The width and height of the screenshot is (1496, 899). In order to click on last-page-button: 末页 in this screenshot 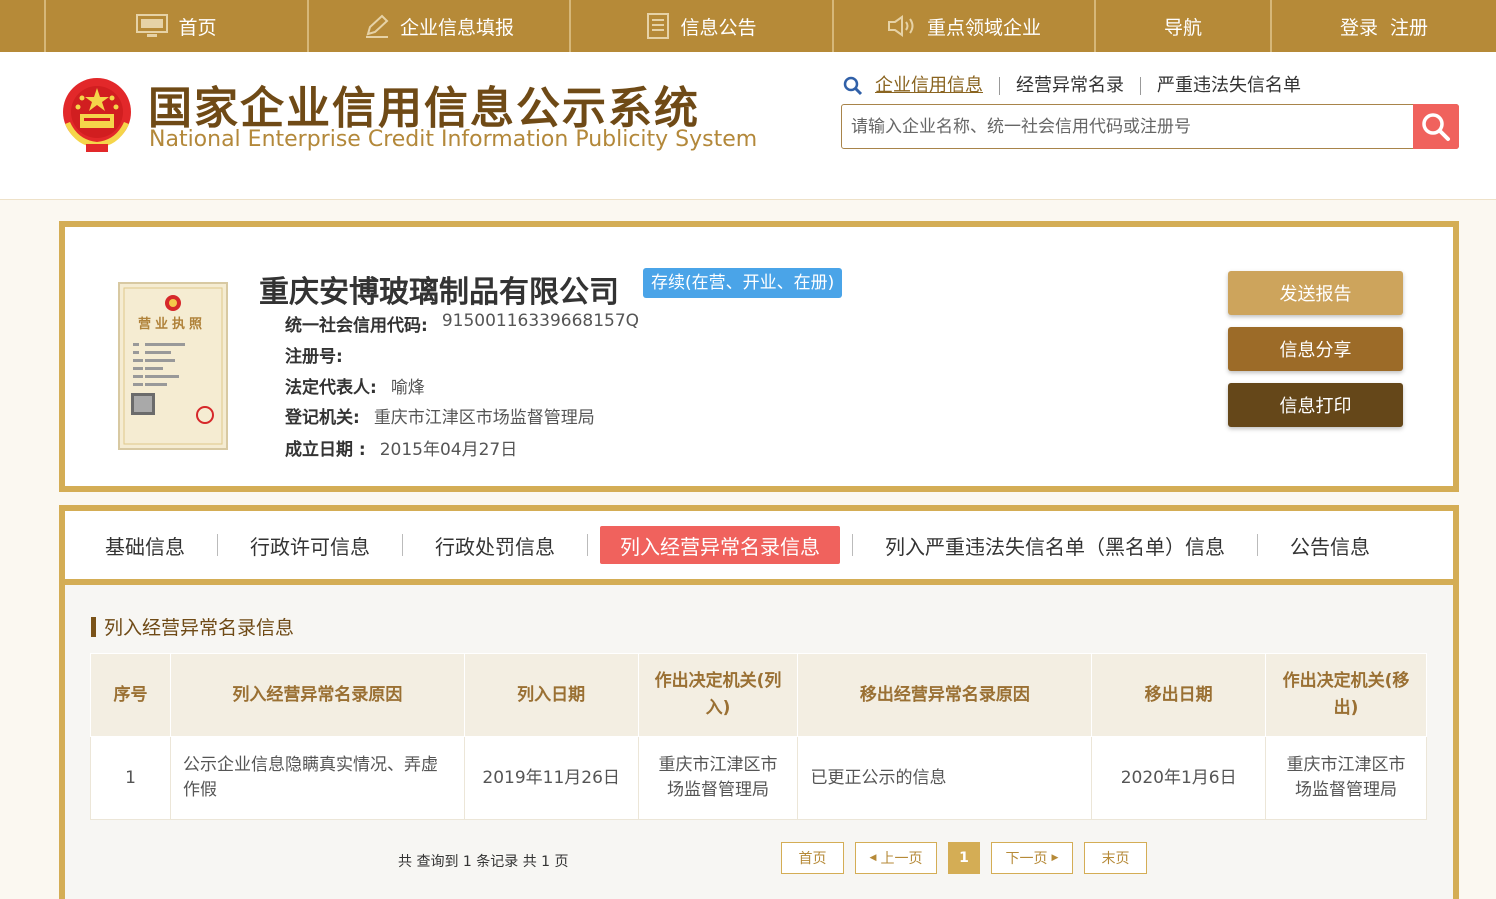, I will do `click(1115, 858)`.